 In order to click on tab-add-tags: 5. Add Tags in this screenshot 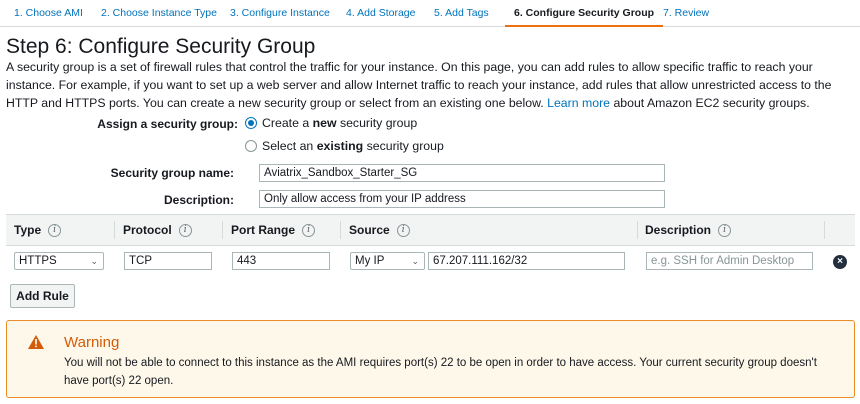, I will do `click(461, 13)`.